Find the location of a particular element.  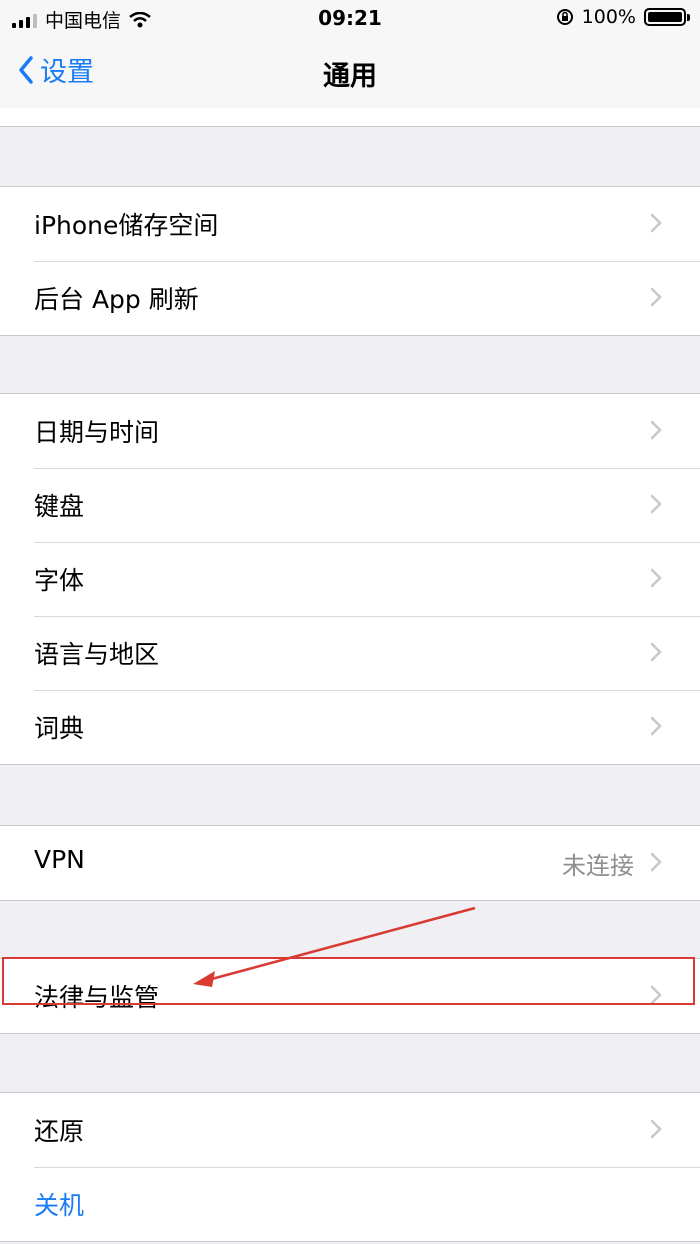

item-label: 后台 App 刷新 is located at coordinates (116, 299).